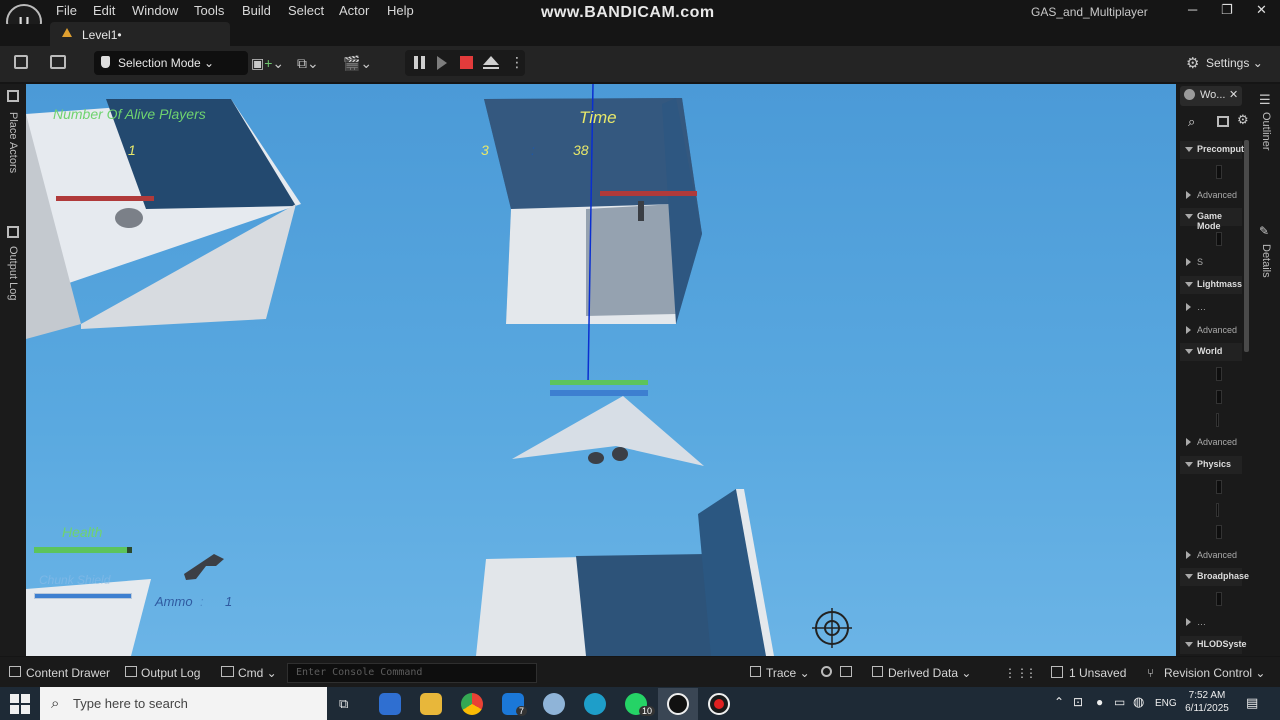 The height and width of the screenshot is (720, 1280). I want to click on blueprint-icon: ⧉⌄, so click(308, 63).